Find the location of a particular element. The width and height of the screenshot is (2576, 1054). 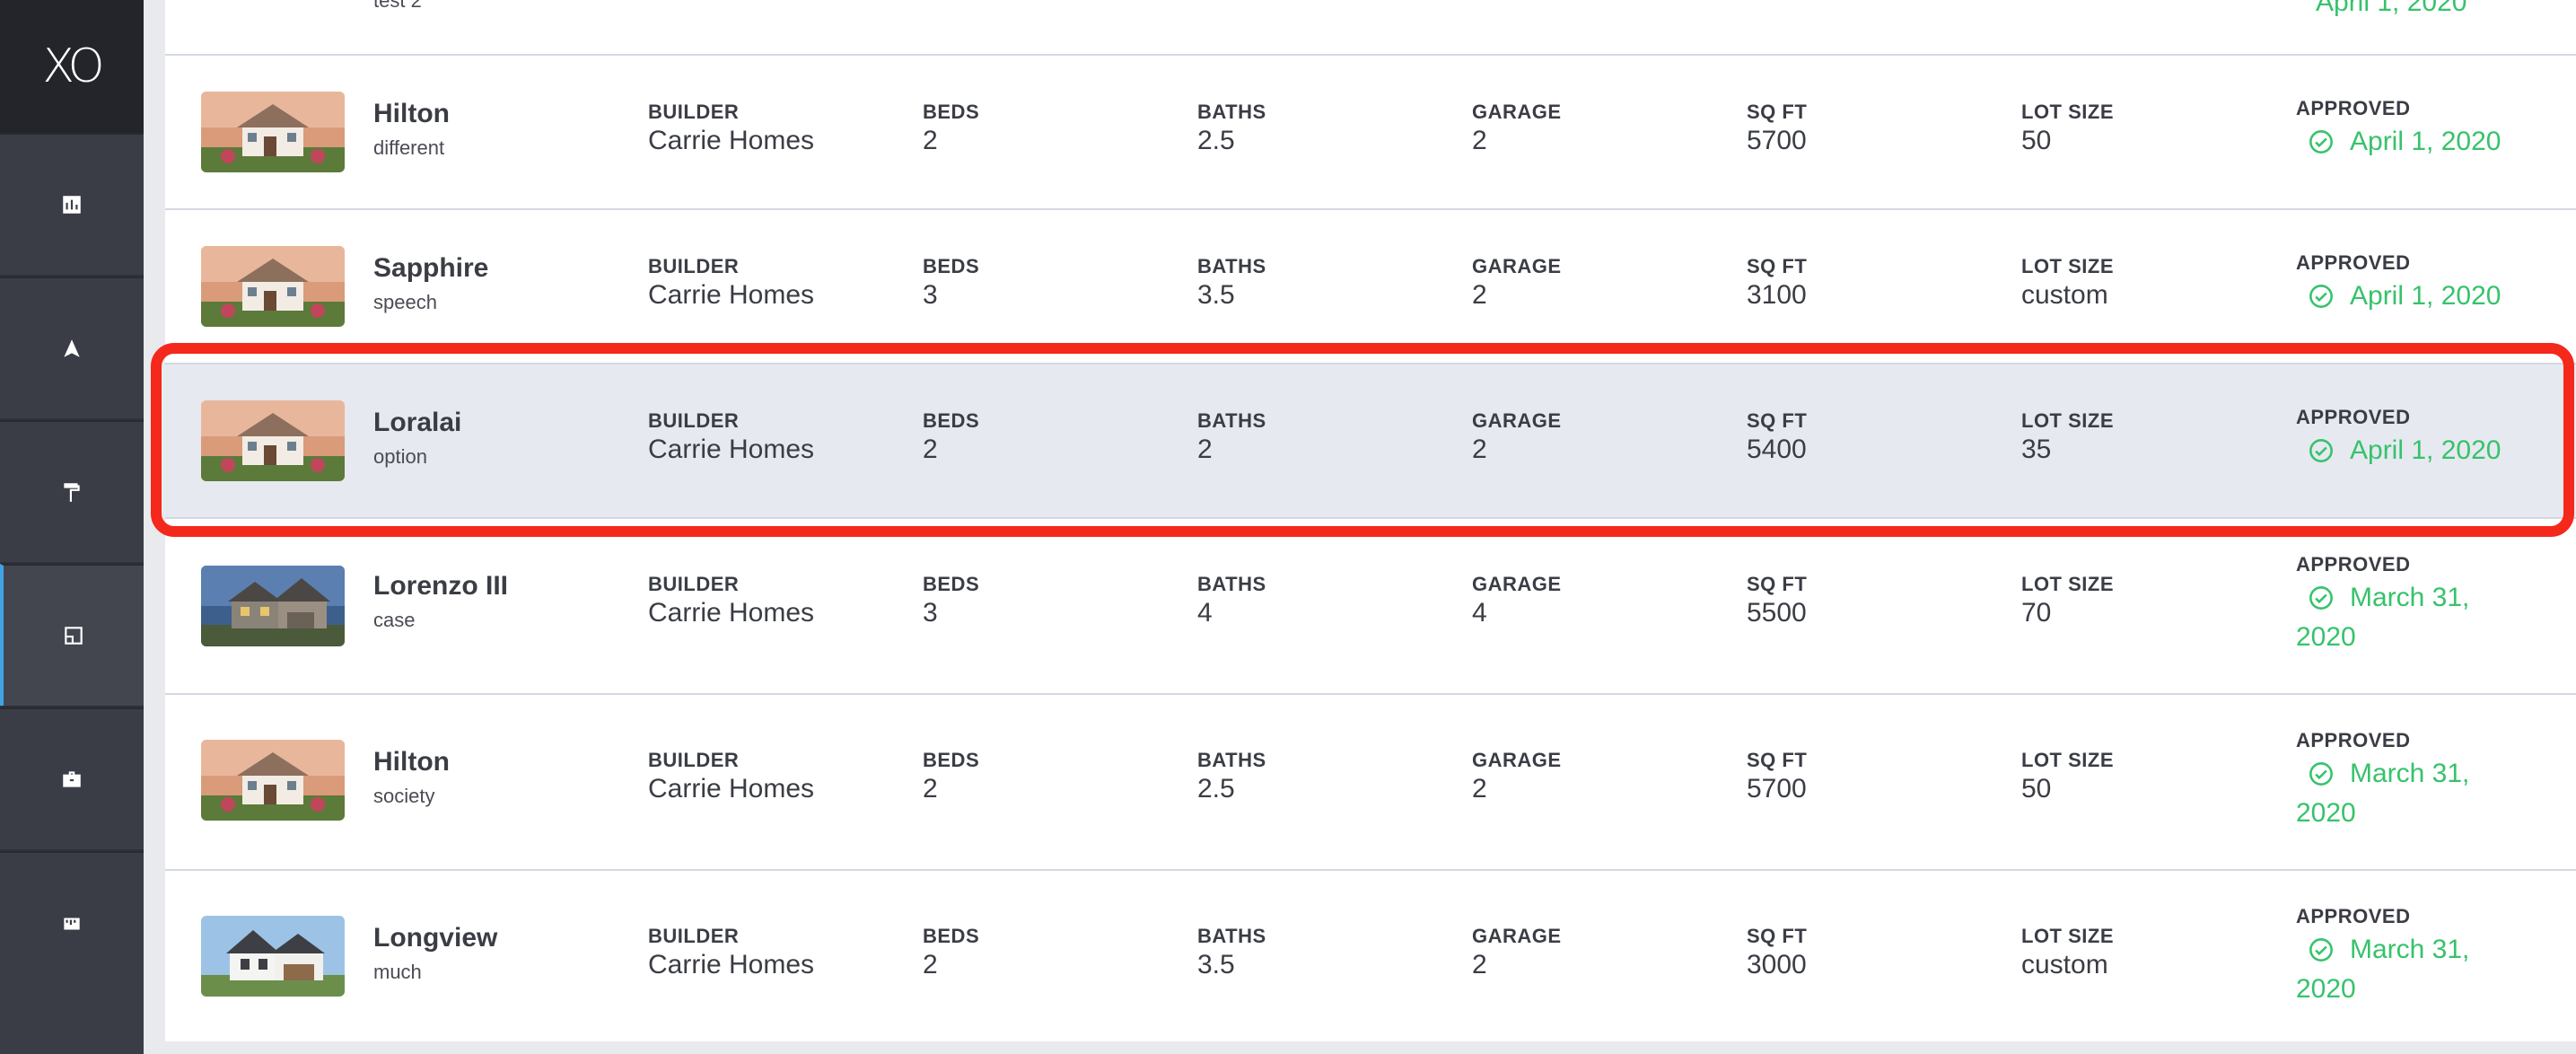

garage-value: 2 is located at coordinates (1479, 964).